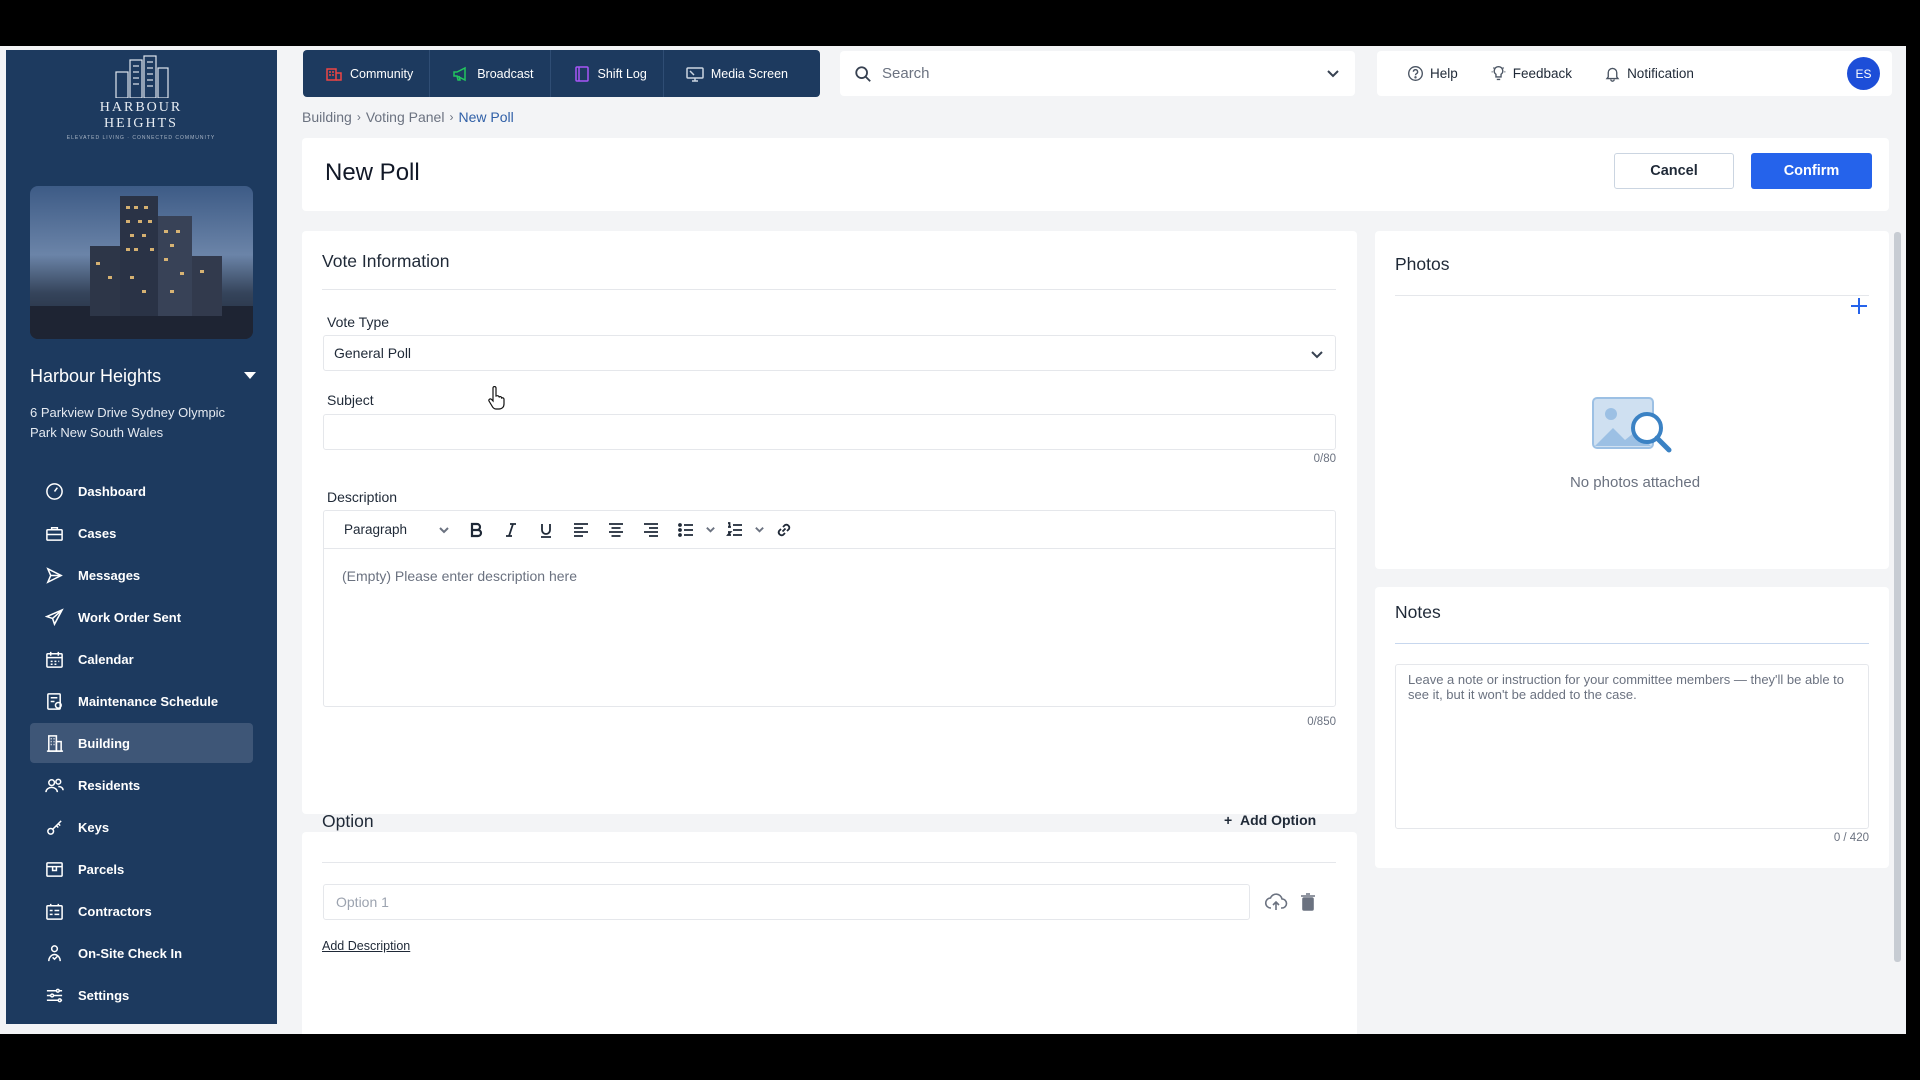 The width and height of the screenshot is (1920, 1080). Describe the element at coordinates (1432, 73) in the screenshot. I see `help-button: Help` at that location.